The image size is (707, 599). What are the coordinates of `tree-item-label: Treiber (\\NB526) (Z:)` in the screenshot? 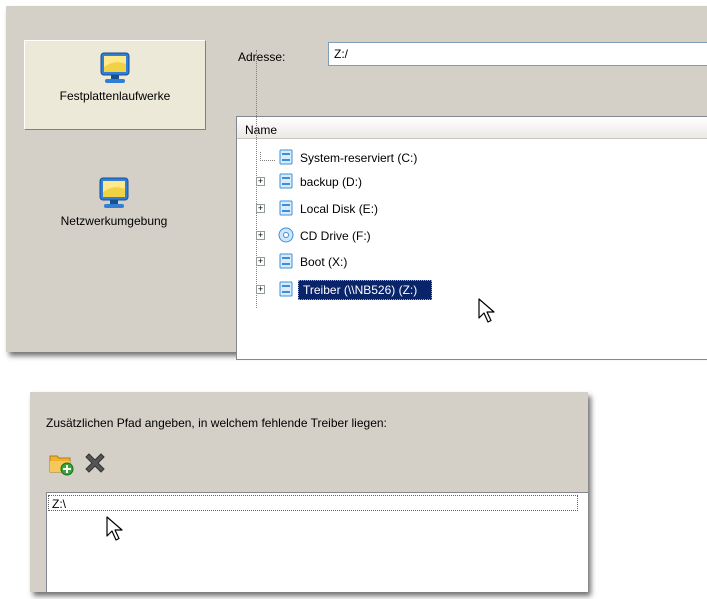 It's located at (365, 290).